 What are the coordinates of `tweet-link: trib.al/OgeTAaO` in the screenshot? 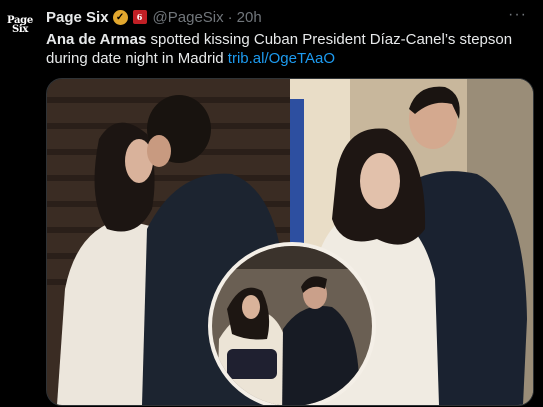 It's located at (281, 58).